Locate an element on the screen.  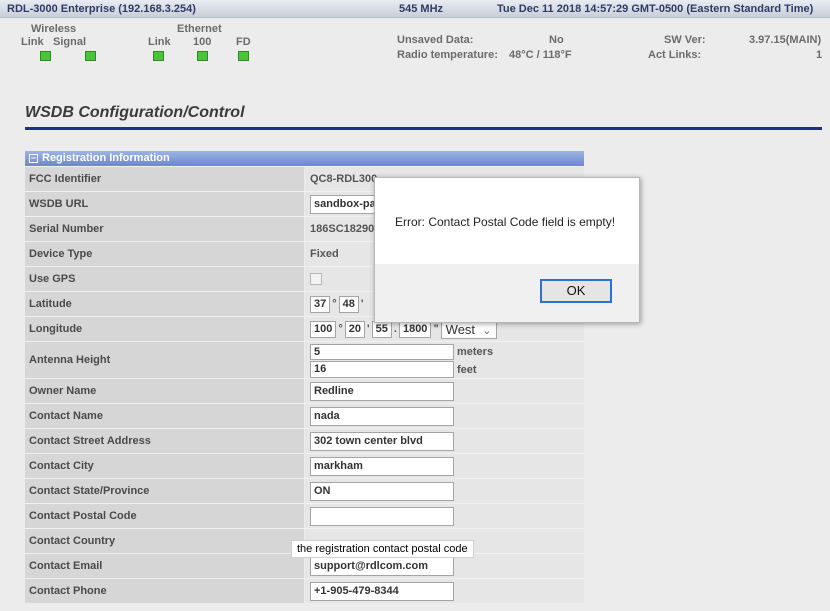
antenna-height-label: Antenna Height is located at coordinates (164, 360).